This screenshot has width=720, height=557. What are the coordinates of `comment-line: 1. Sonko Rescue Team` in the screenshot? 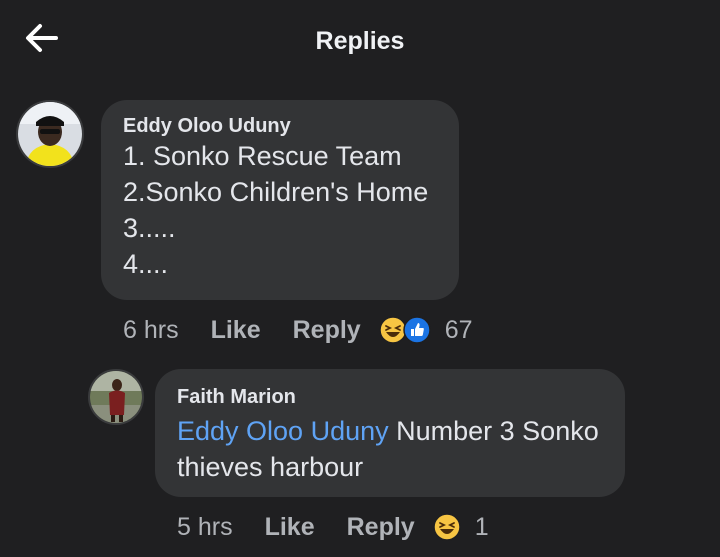 It's located at (262, 156).